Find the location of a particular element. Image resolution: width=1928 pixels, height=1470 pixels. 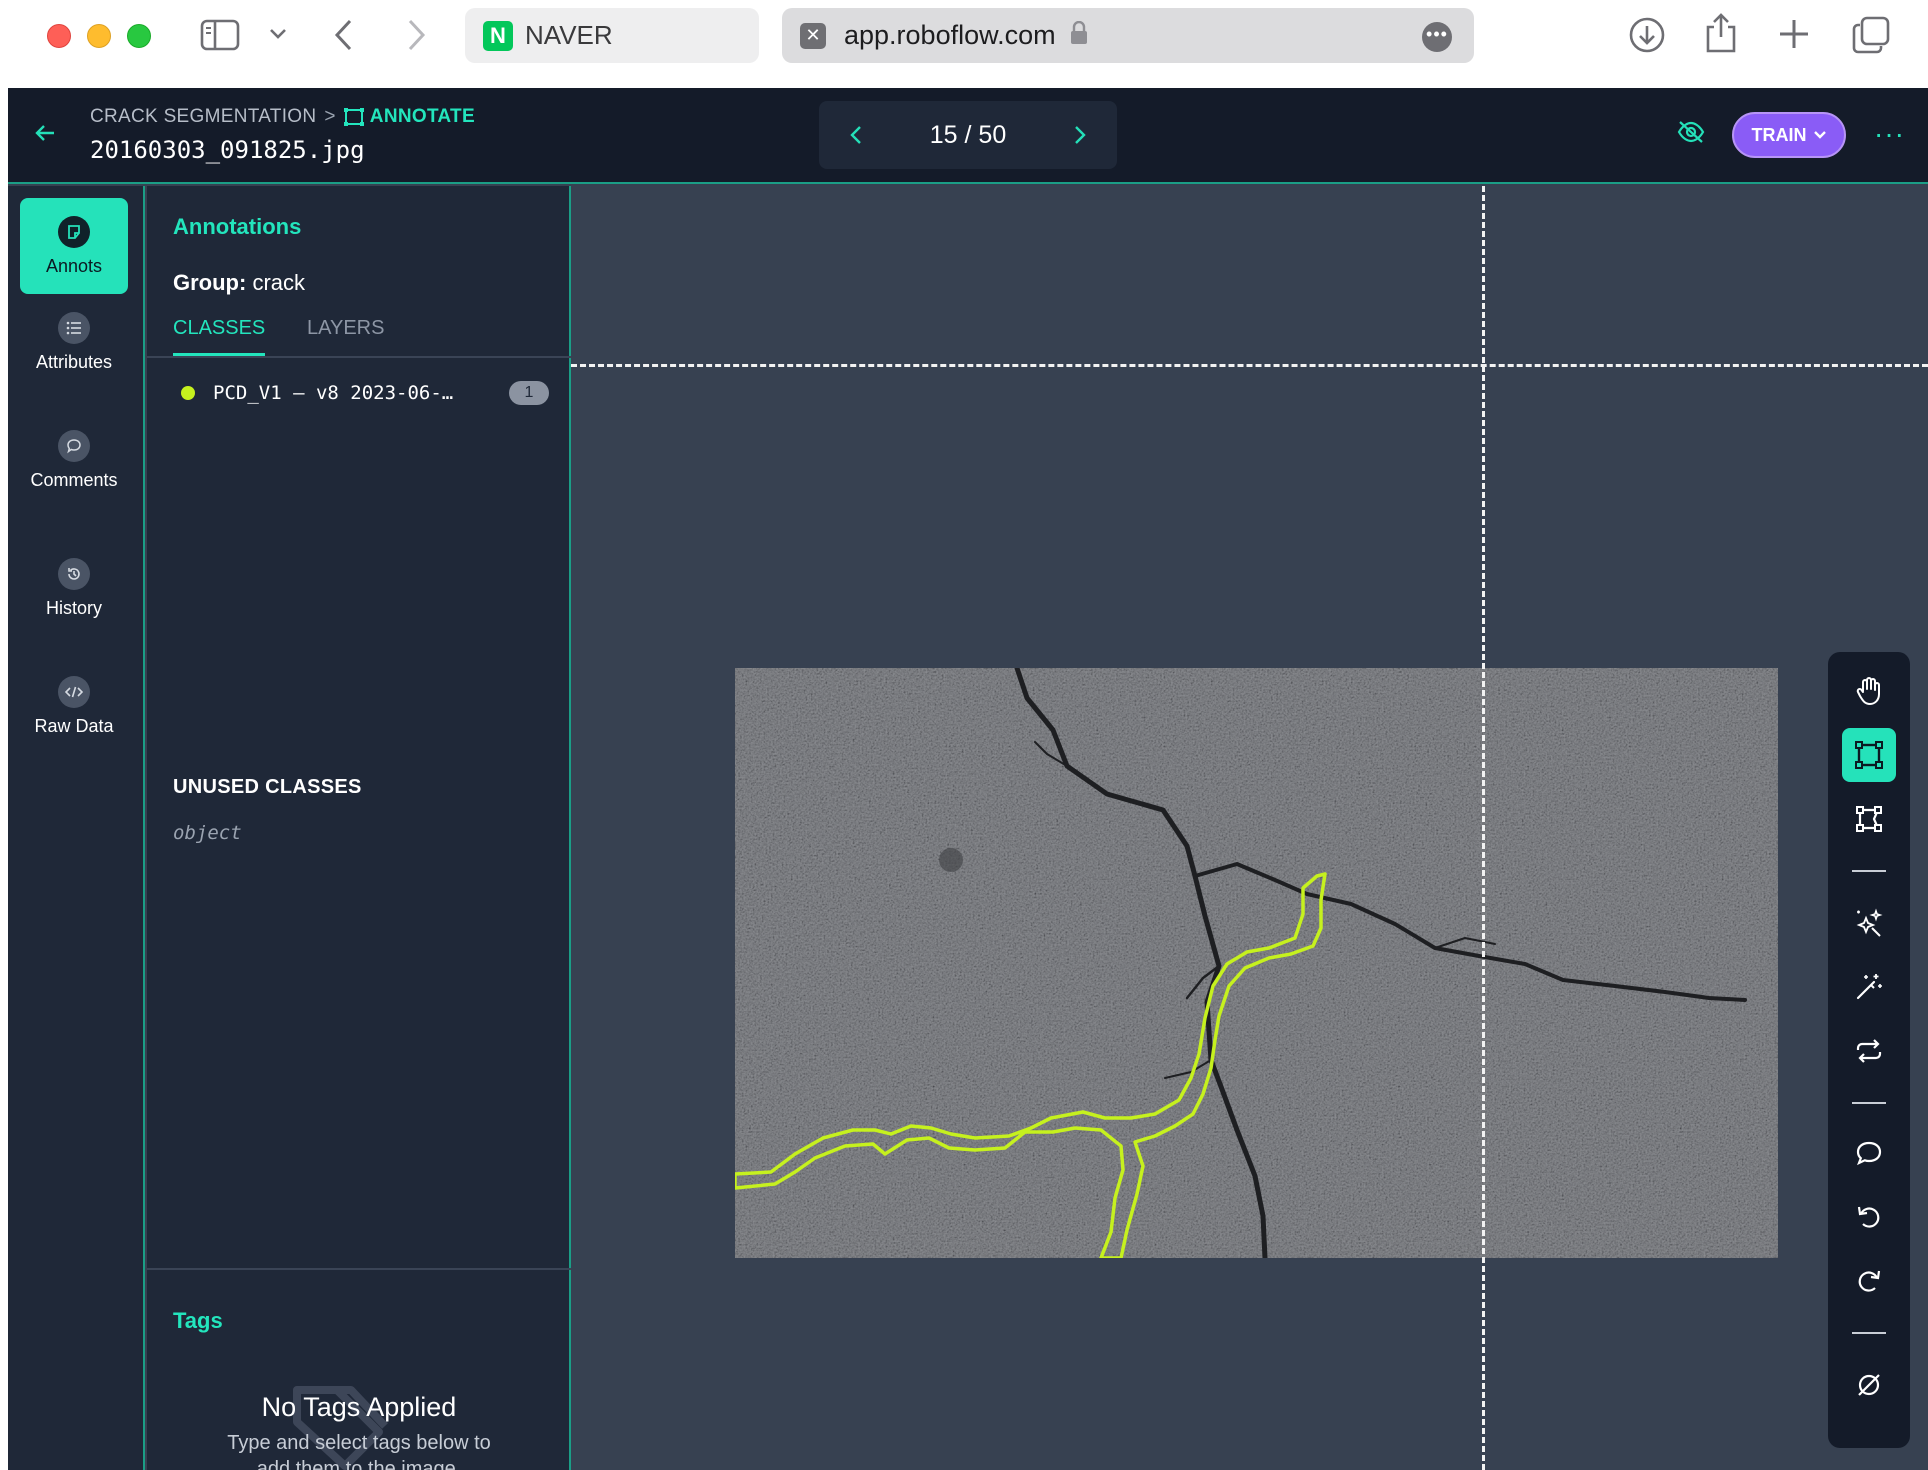

smart-polygon-tool-button is located at coordinates (1869, 923).